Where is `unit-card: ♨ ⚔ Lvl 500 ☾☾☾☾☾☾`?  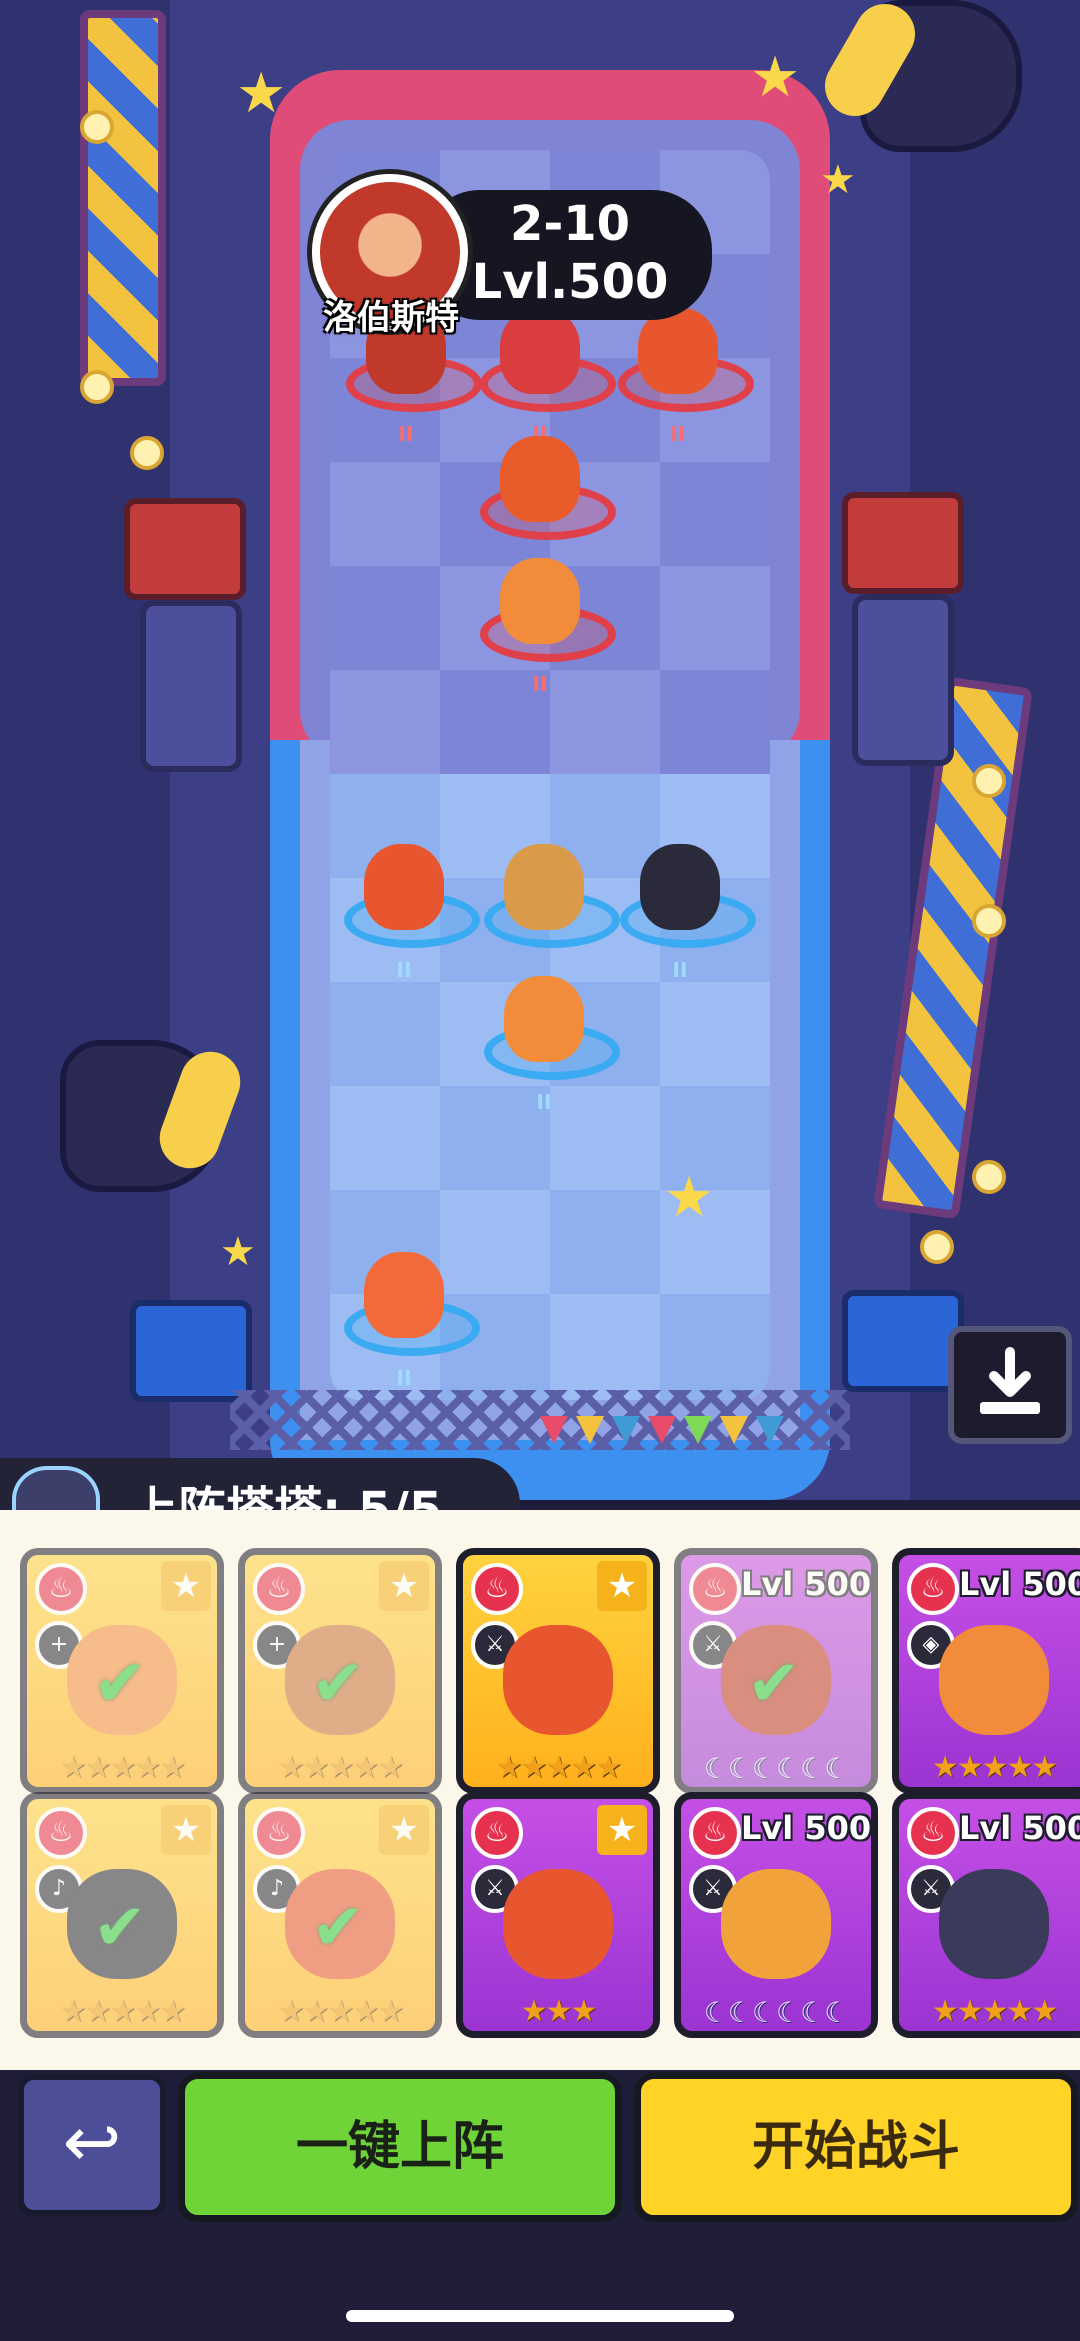
unit-card: ♨ ⚔ Lvl 500 ☾☾☾☾☾☾ is located at coordinates (776, 1915).